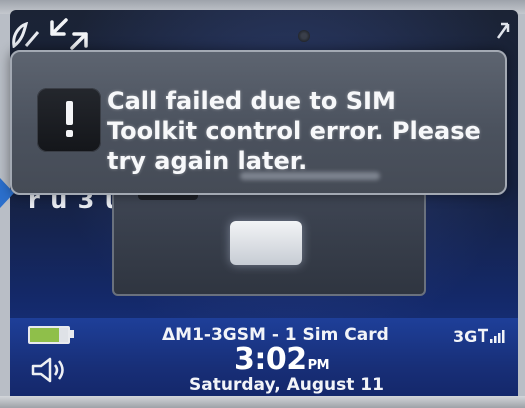 This screenshot has height=408, width=525. What do you see at coordinates (304, 36) in the screenshot?
I see `camera-dot` at bounding box center [304, 36].